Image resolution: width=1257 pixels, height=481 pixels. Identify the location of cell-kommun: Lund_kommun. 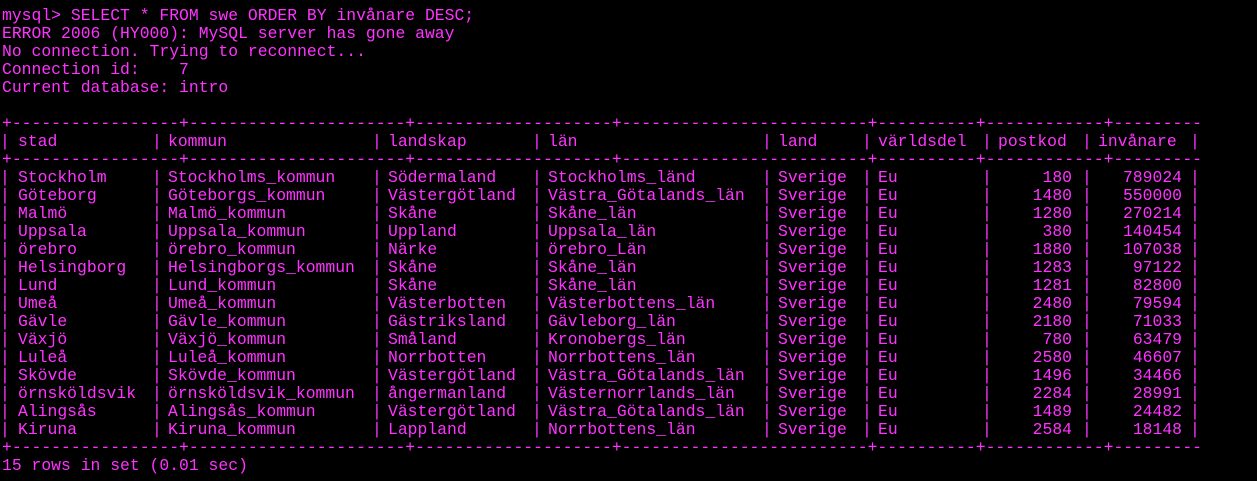
(222, 285).